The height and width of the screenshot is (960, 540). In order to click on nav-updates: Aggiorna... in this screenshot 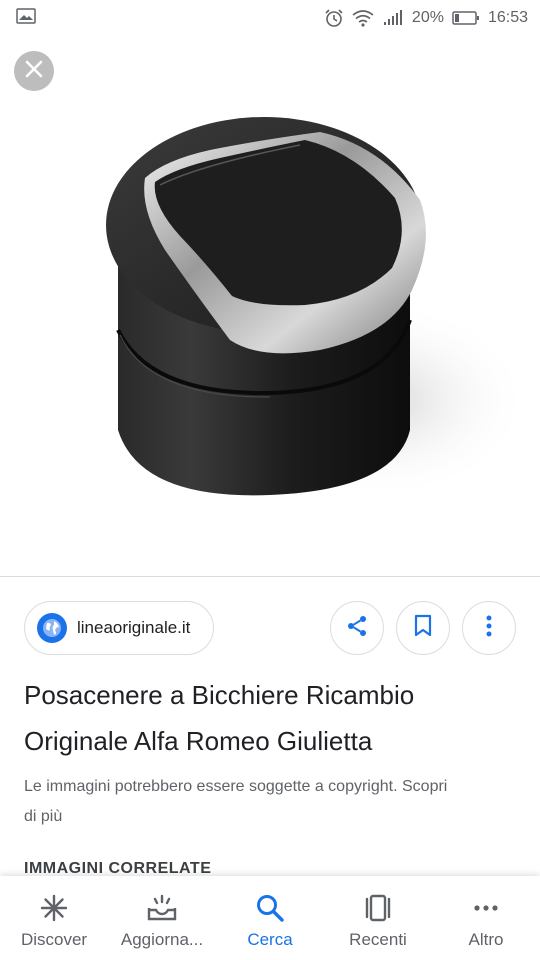, I will do `click(162, 918)`.